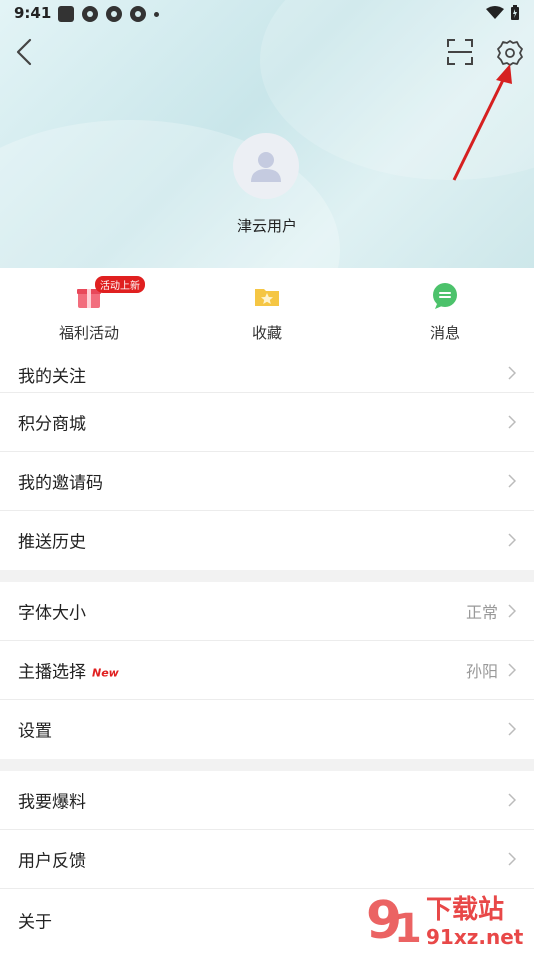 This screenshot has width=534, height=954. I want to click on quick-actions-bar: 活动上新 福利活动 收藏 消息, so click(267, 311).